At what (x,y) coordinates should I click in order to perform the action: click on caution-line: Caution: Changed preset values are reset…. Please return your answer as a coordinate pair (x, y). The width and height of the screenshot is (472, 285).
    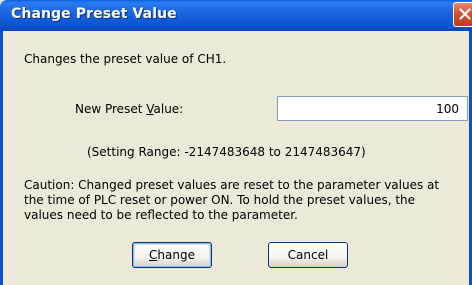
    Looking at the image, I should click on (232, 185).